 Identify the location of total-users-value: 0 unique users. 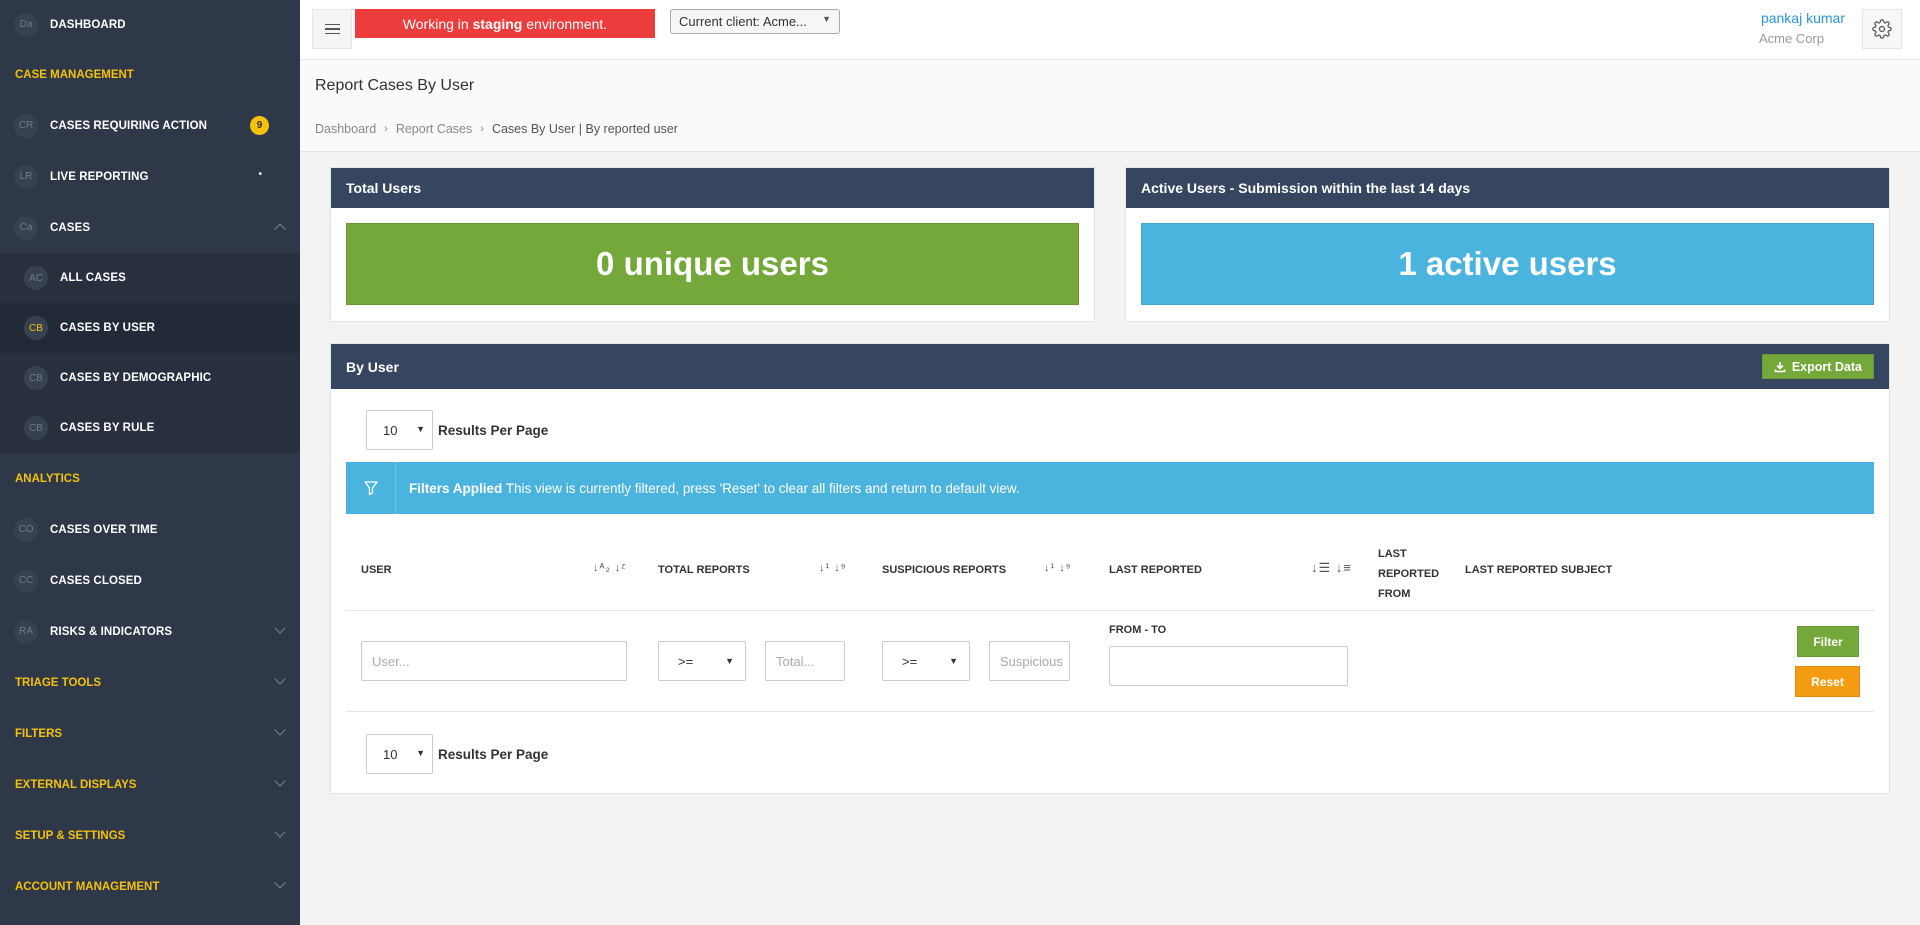
(712, 264).